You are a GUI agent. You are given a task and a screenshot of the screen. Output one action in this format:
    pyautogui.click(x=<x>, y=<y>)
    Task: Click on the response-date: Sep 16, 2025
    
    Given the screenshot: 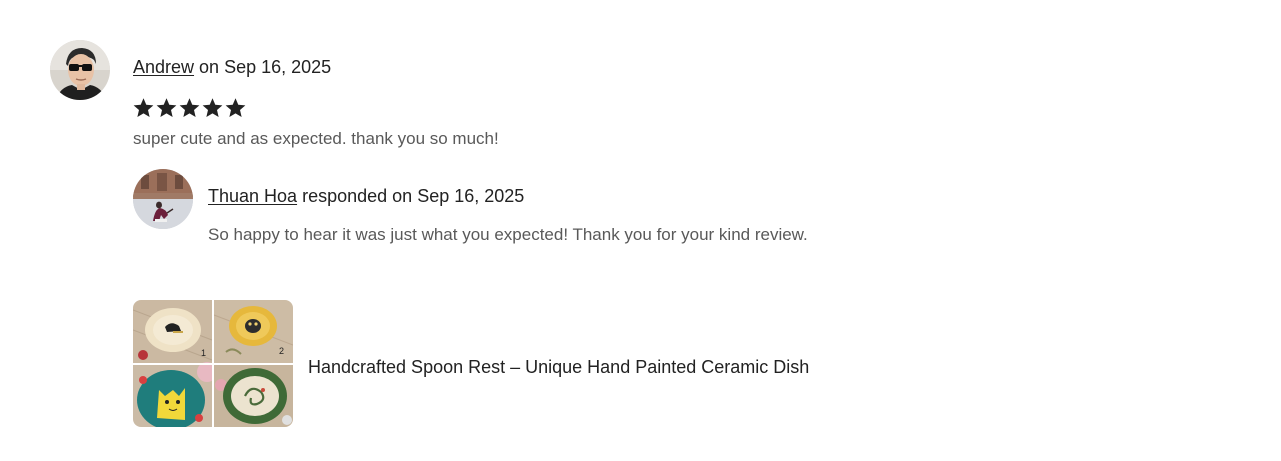 What is the action you would take?
    pyautogui.click(x=471, y=196)
    